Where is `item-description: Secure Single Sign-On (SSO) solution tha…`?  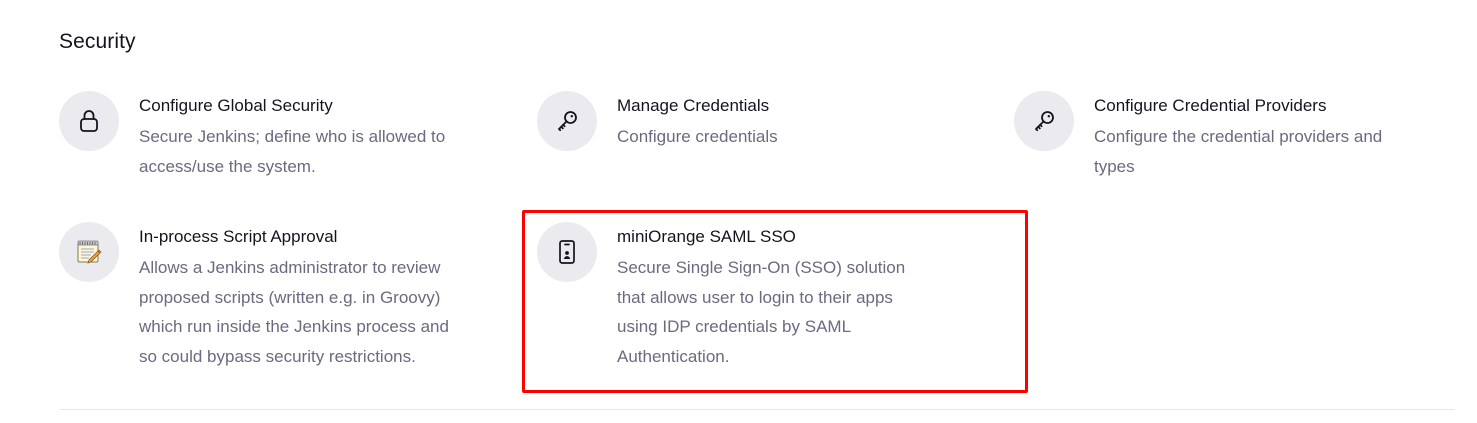 item-description: Secure Single Sign-On (SSO) solution tha… is located at coordinates (761, 312).